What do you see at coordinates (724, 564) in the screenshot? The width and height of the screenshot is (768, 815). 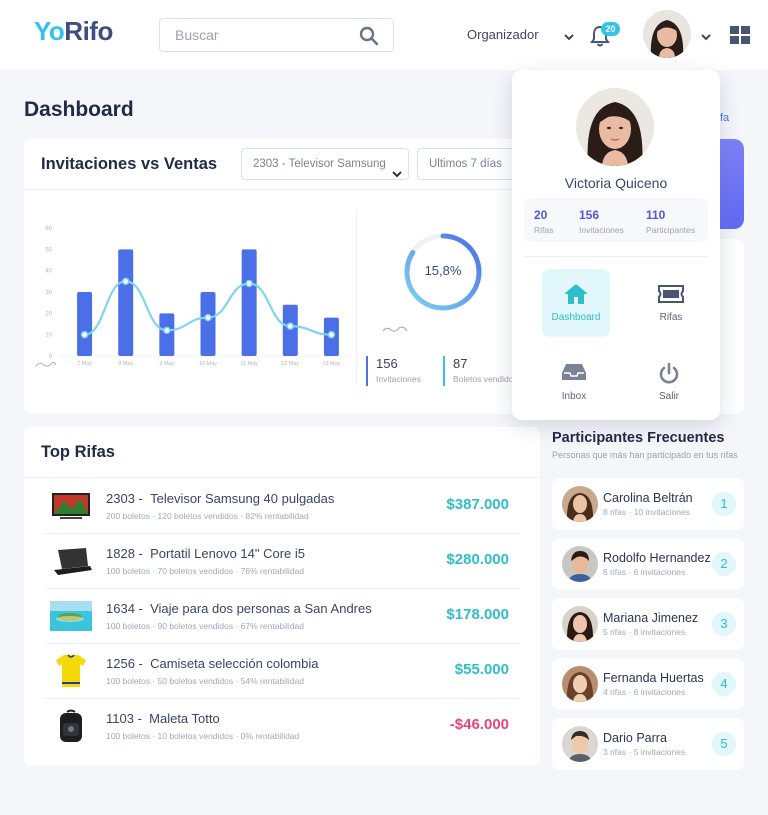 I see `rank-badge: 2` at bounding box center [724, 564].